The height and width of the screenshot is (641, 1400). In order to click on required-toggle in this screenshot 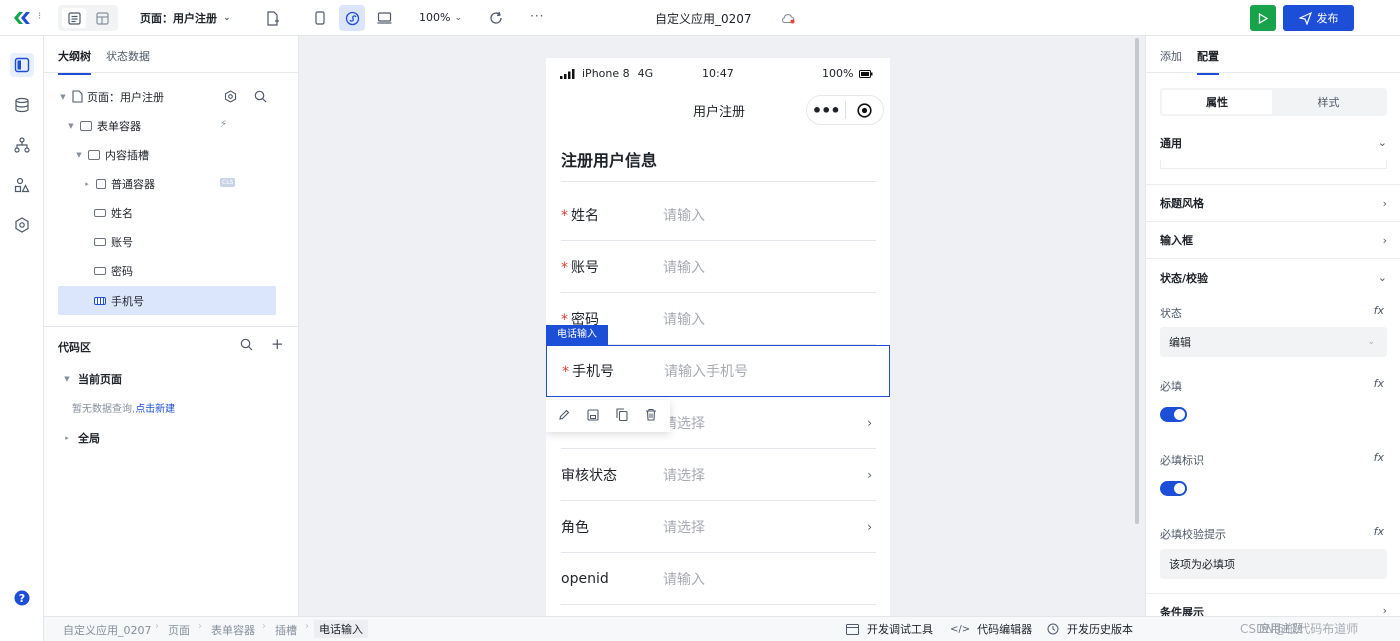, I will do `click(1173, 414)`.